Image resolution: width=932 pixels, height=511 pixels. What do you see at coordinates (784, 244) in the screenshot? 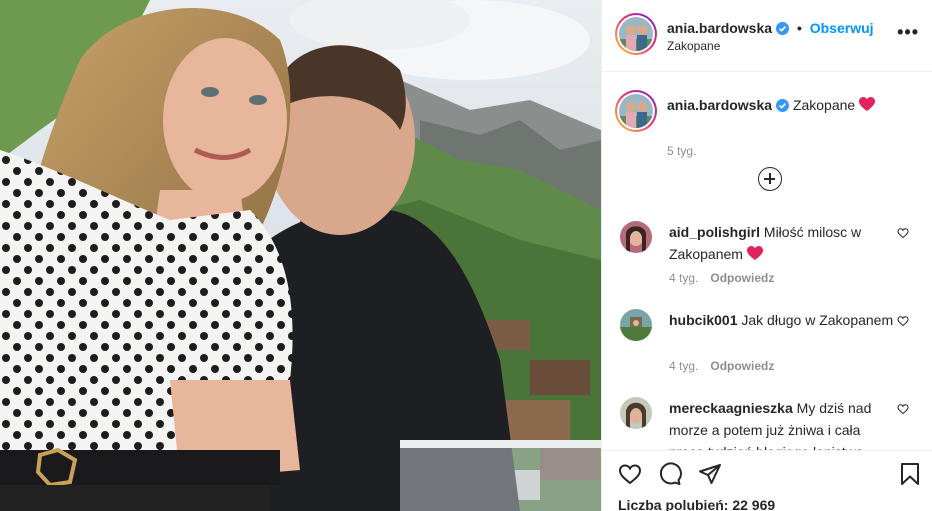
I see `comment-body: aid_polishgirl Miłość milosc w Zakopanem` at bounding box center [784, 244].